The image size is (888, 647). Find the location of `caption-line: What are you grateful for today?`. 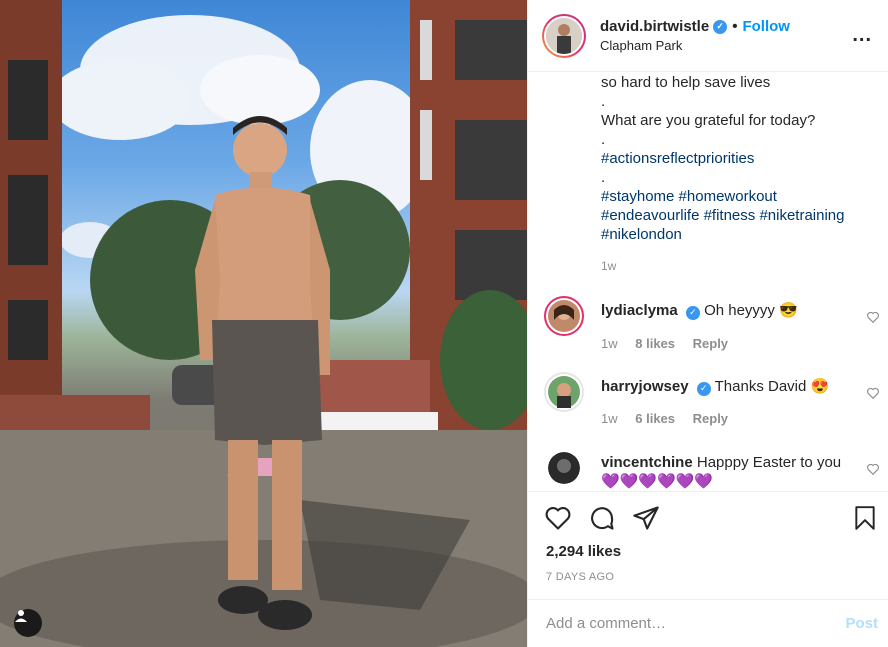

caption-line: What are you grateful for today? is located at coordinates (708, 120).